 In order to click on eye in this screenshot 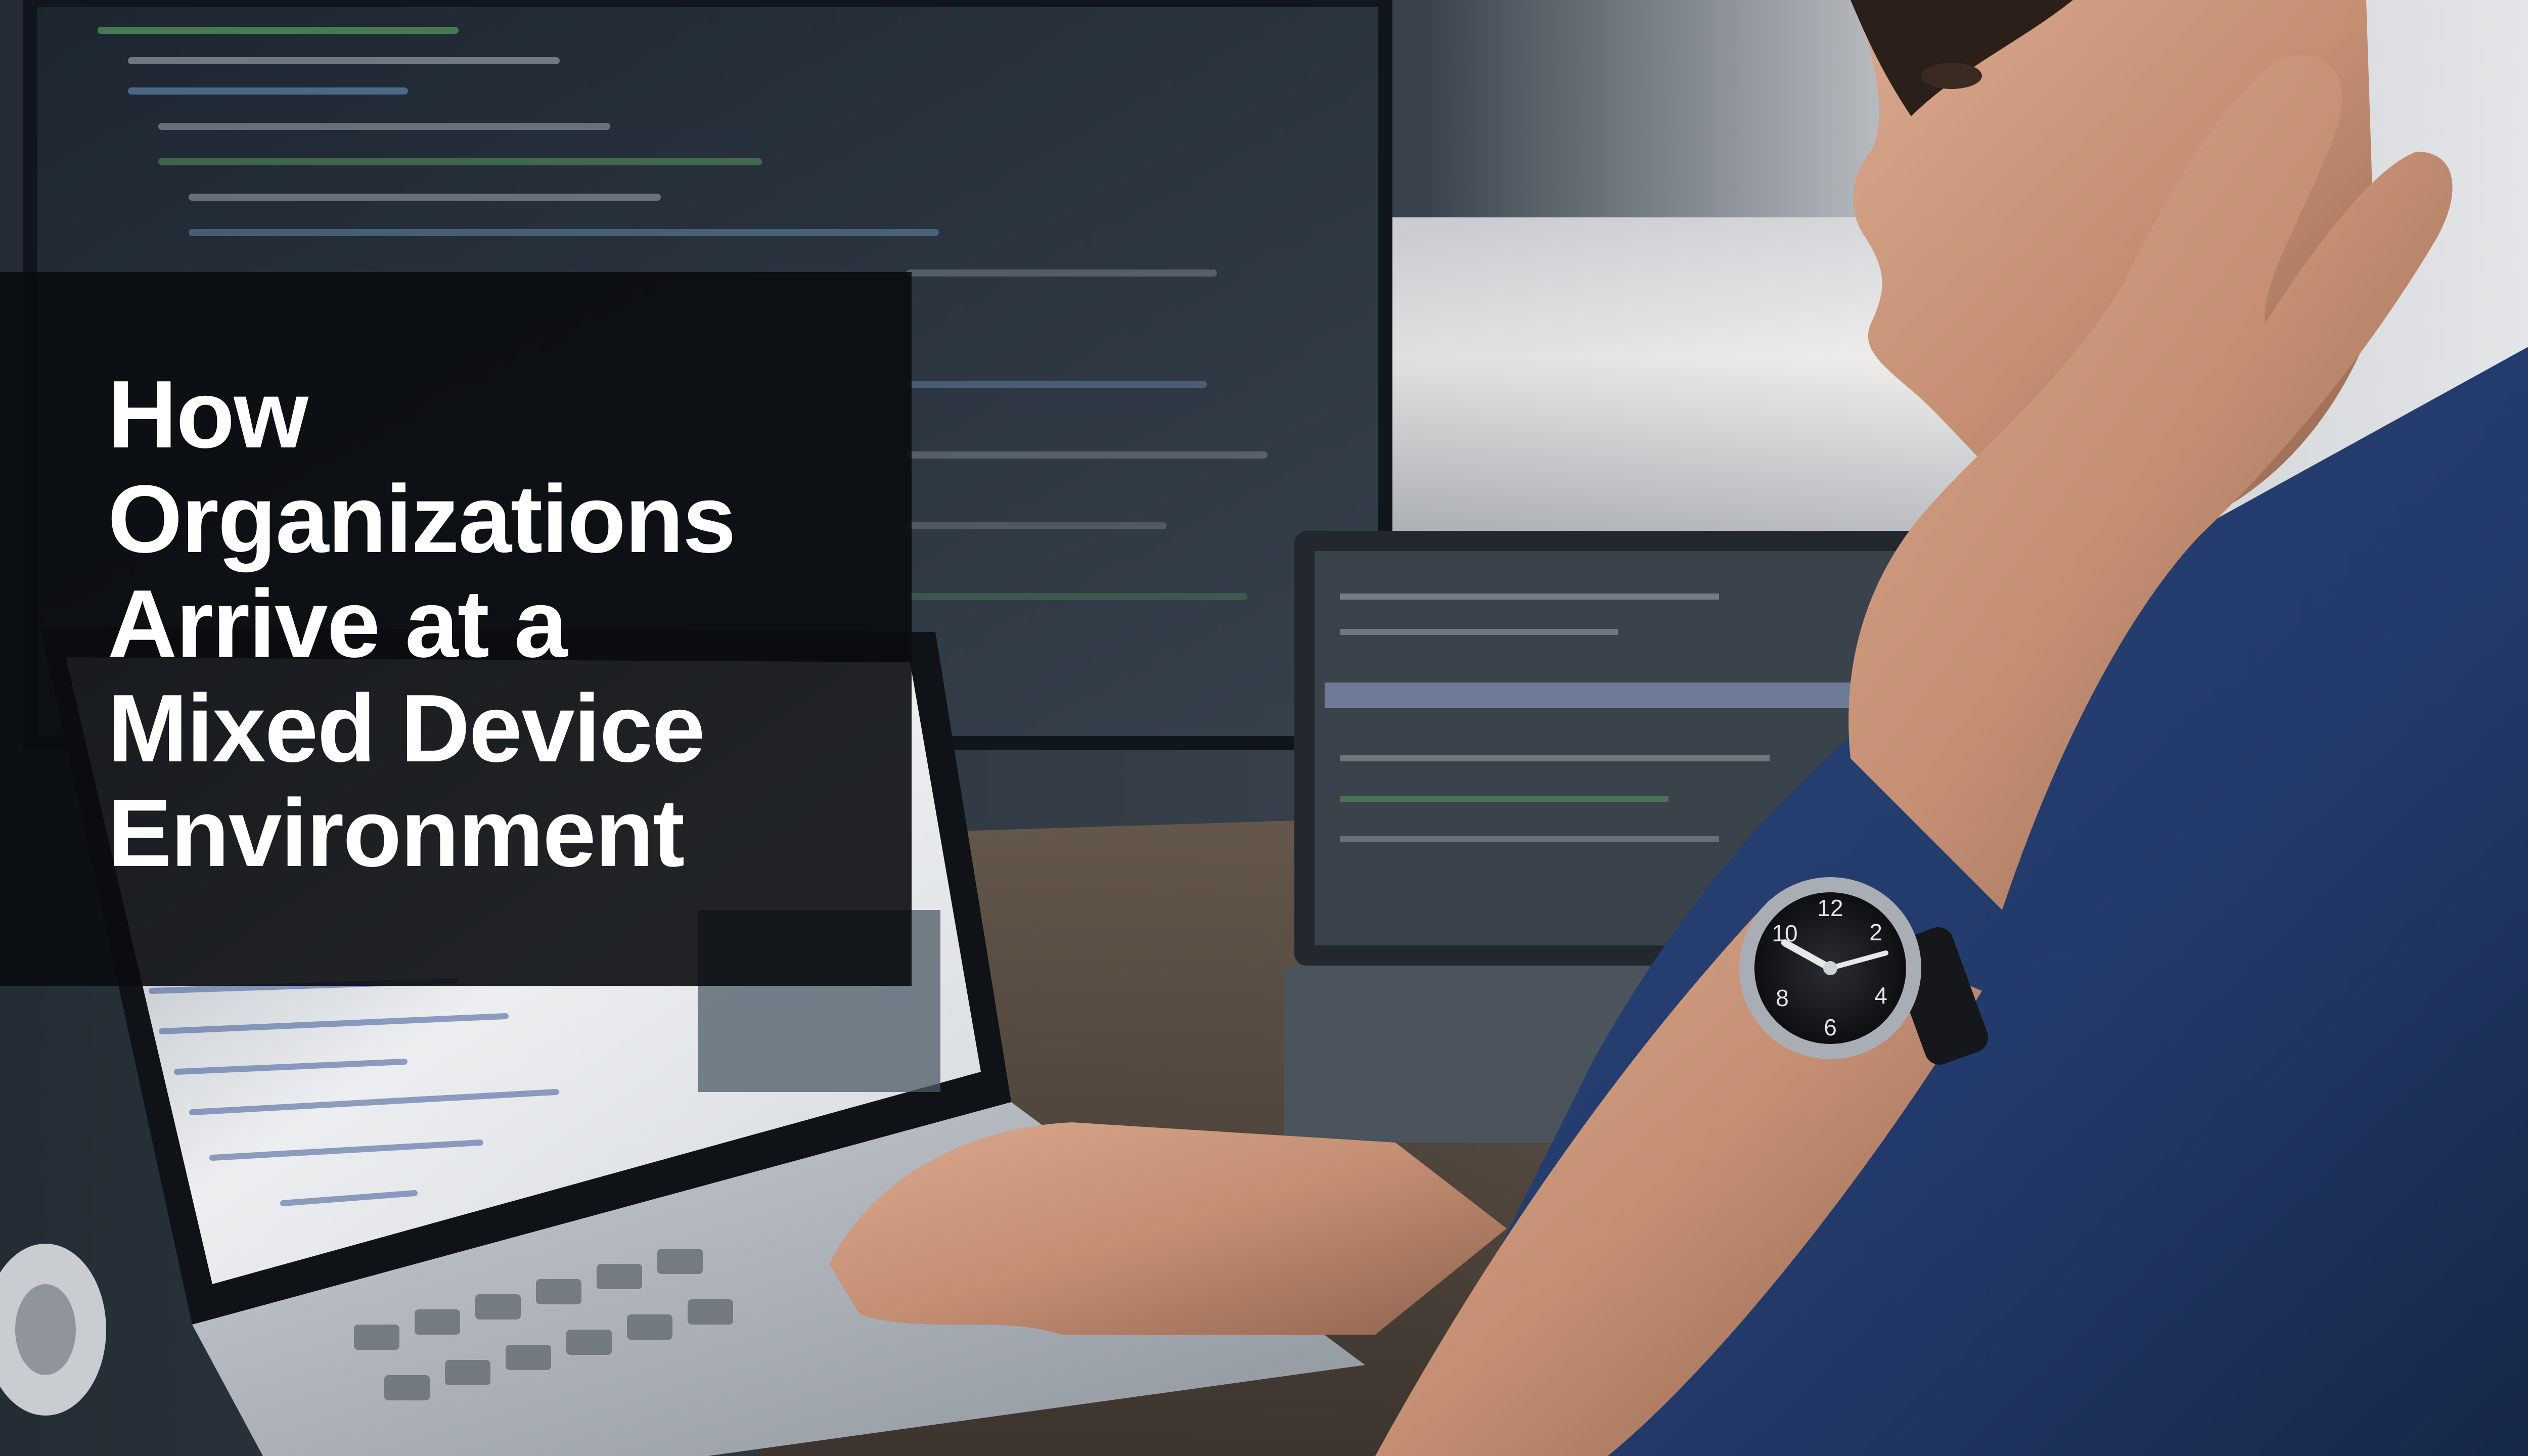, I will do `click(1952, 76)`.